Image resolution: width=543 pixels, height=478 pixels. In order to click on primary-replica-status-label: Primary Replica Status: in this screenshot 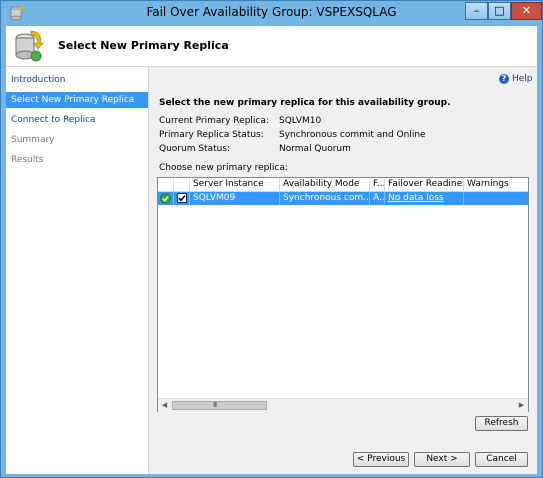, I will do `click(211, 135)`.